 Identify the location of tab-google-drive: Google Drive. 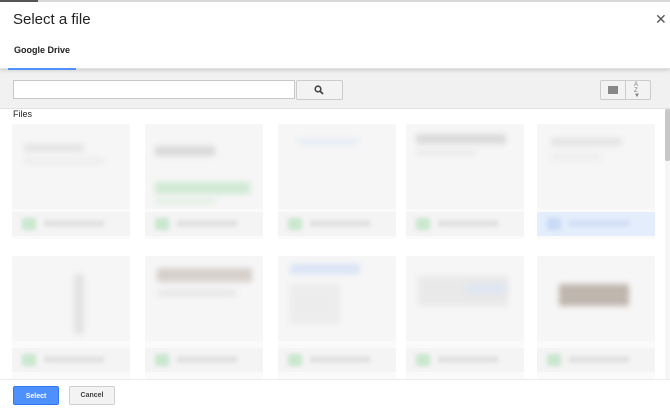
(42, 52).